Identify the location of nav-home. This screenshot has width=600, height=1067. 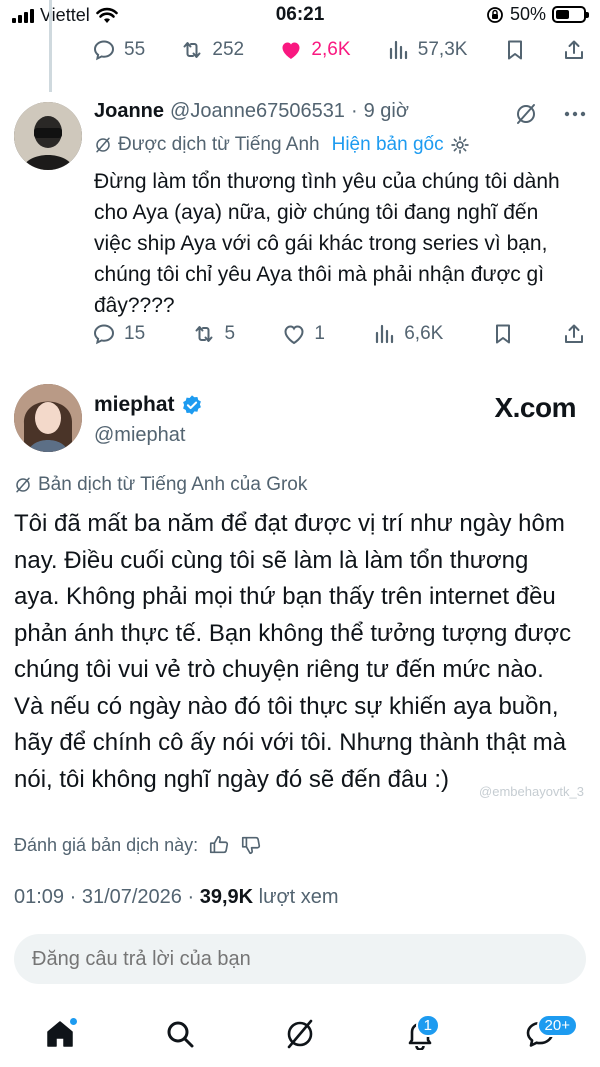
(60, 1034).